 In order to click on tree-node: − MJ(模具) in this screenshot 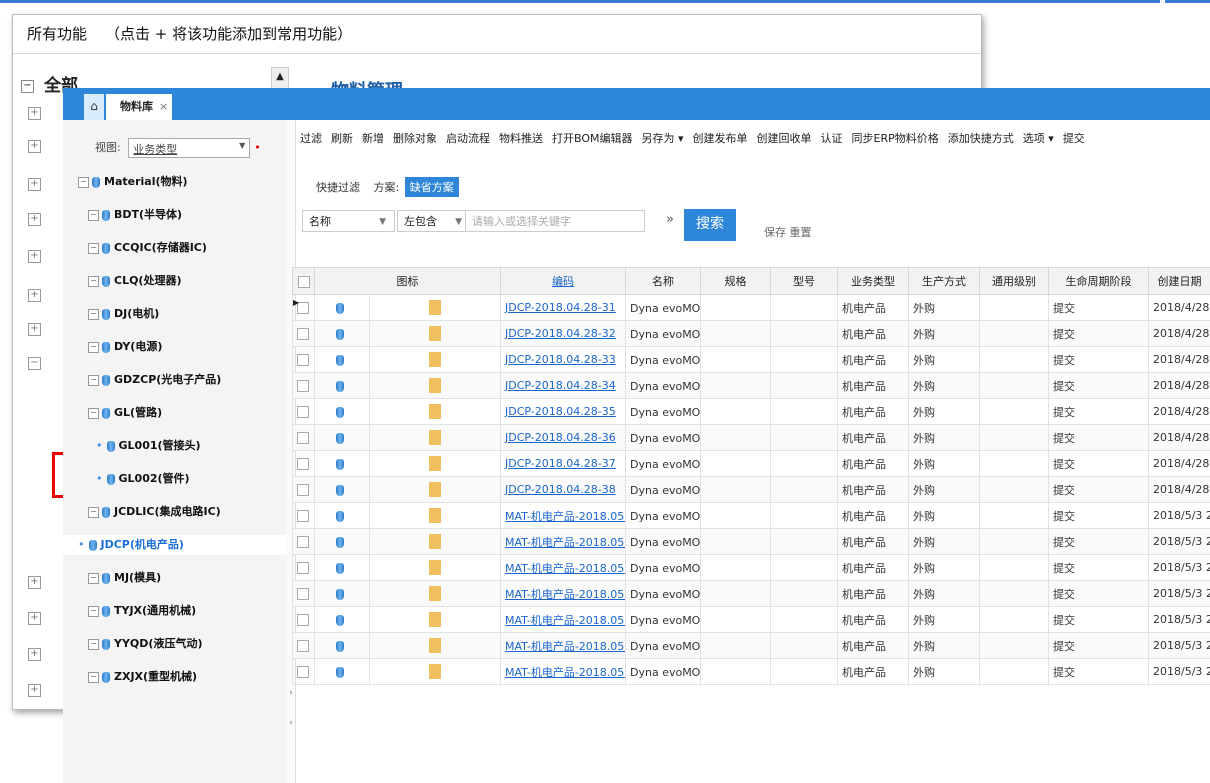, I will do `click(124, 578)`.